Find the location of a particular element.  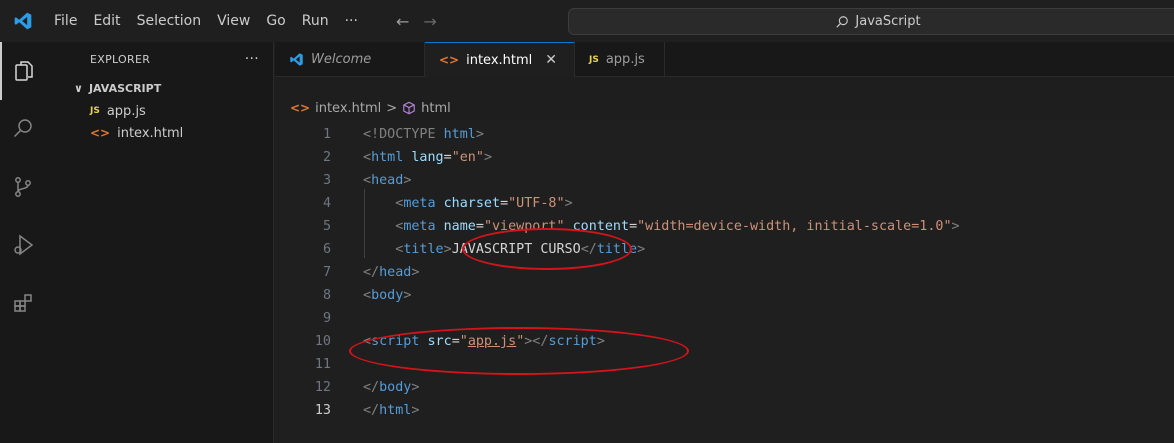

file-intex-html: <> intex.html is located at coordinates (159, 133).